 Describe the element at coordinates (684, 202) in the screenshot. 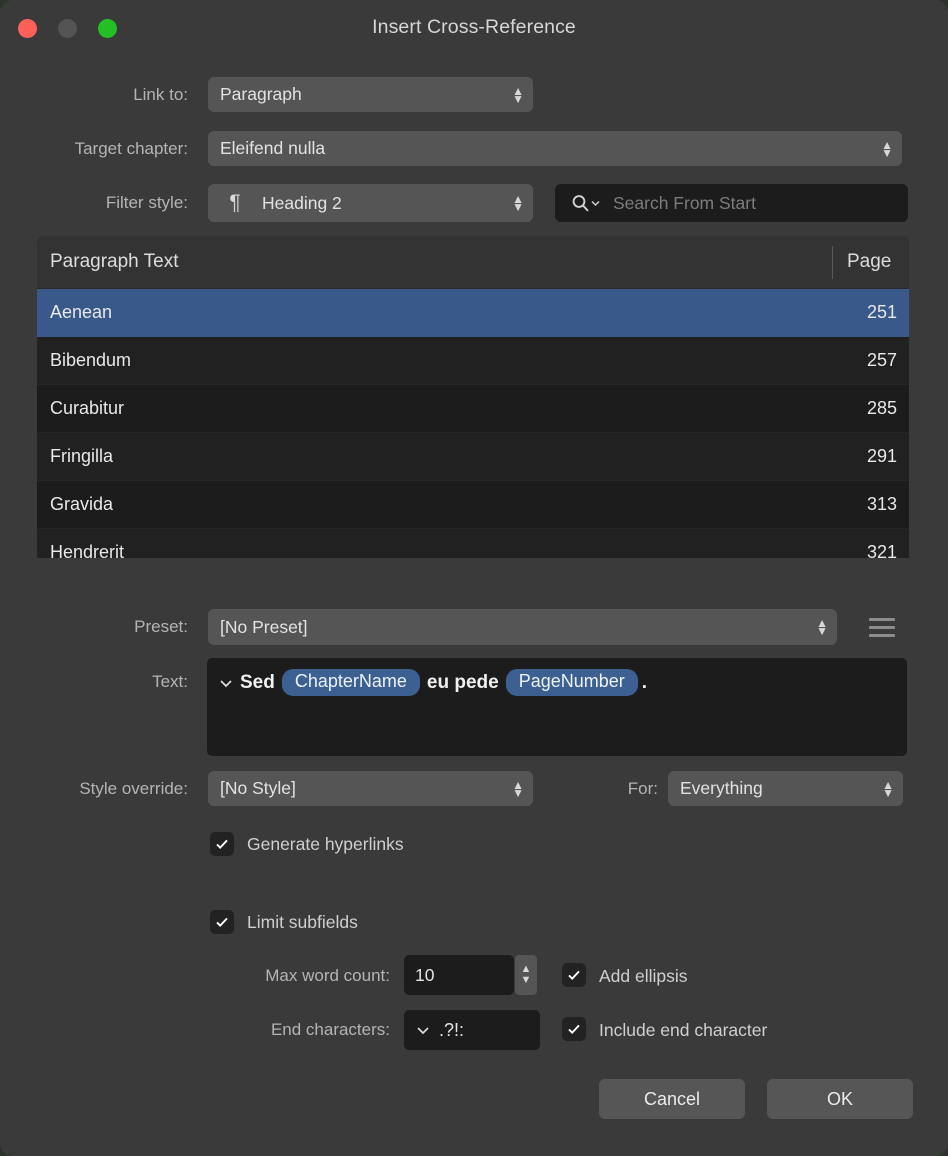

I see `search-placeholder: Search From Start` at that location.